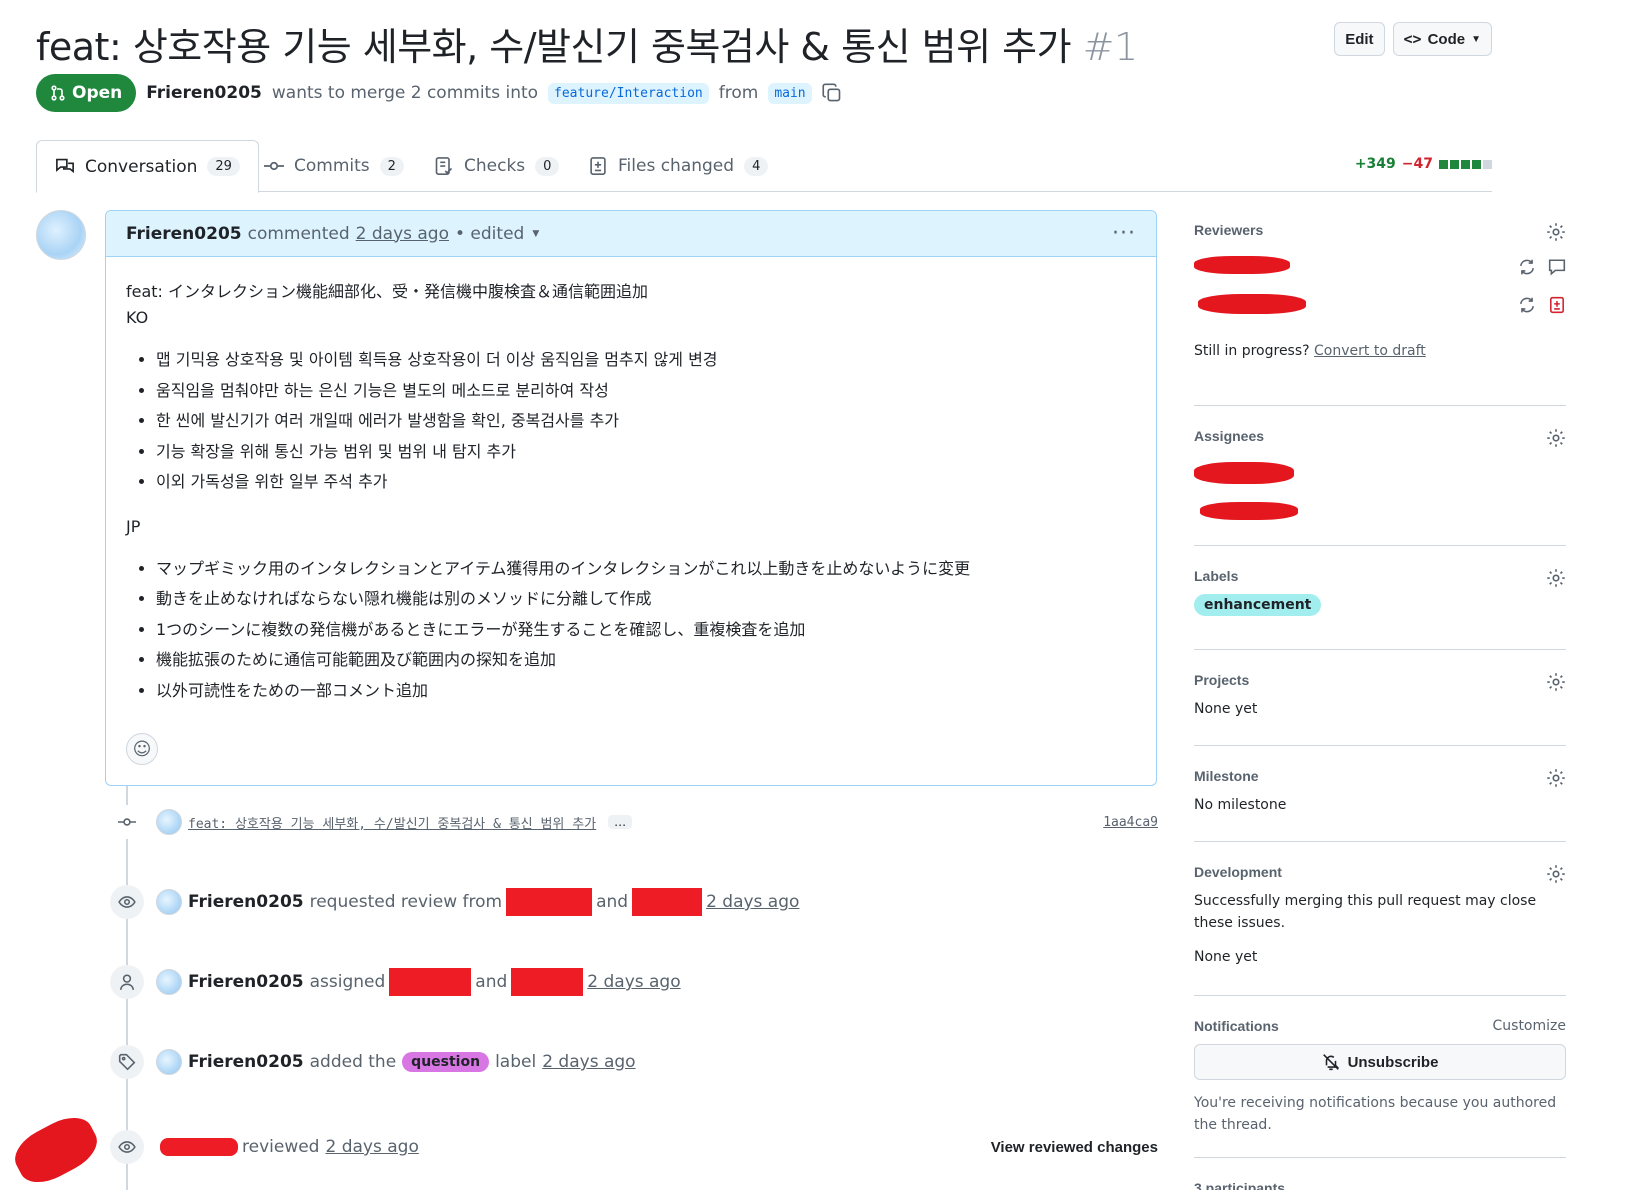 This screenshot has width=1628, height=1190. Describe the element at coordinates (392, 822) in the screenshot. I see `commit-message: feat: 상호작용 기능 세부화, 수/발신기 중복검사 & 통신 범위 추가` at that location.